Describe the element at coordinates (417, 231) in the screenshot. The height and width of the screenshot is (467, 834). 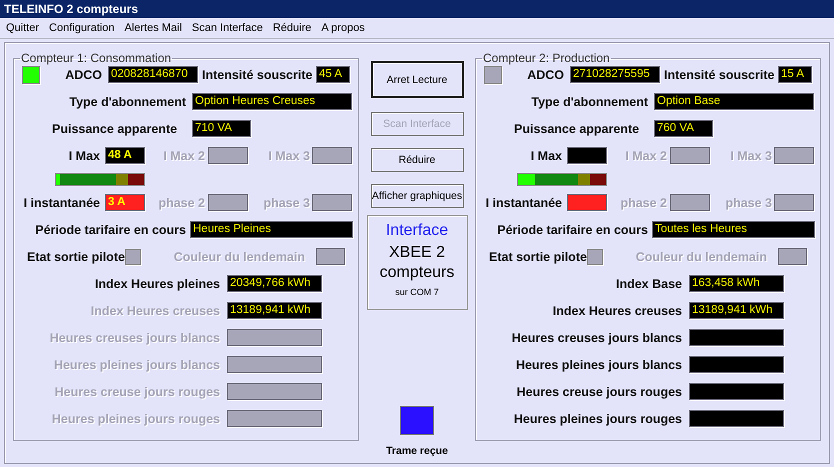
I see `interface-heading: Interface` at that location.